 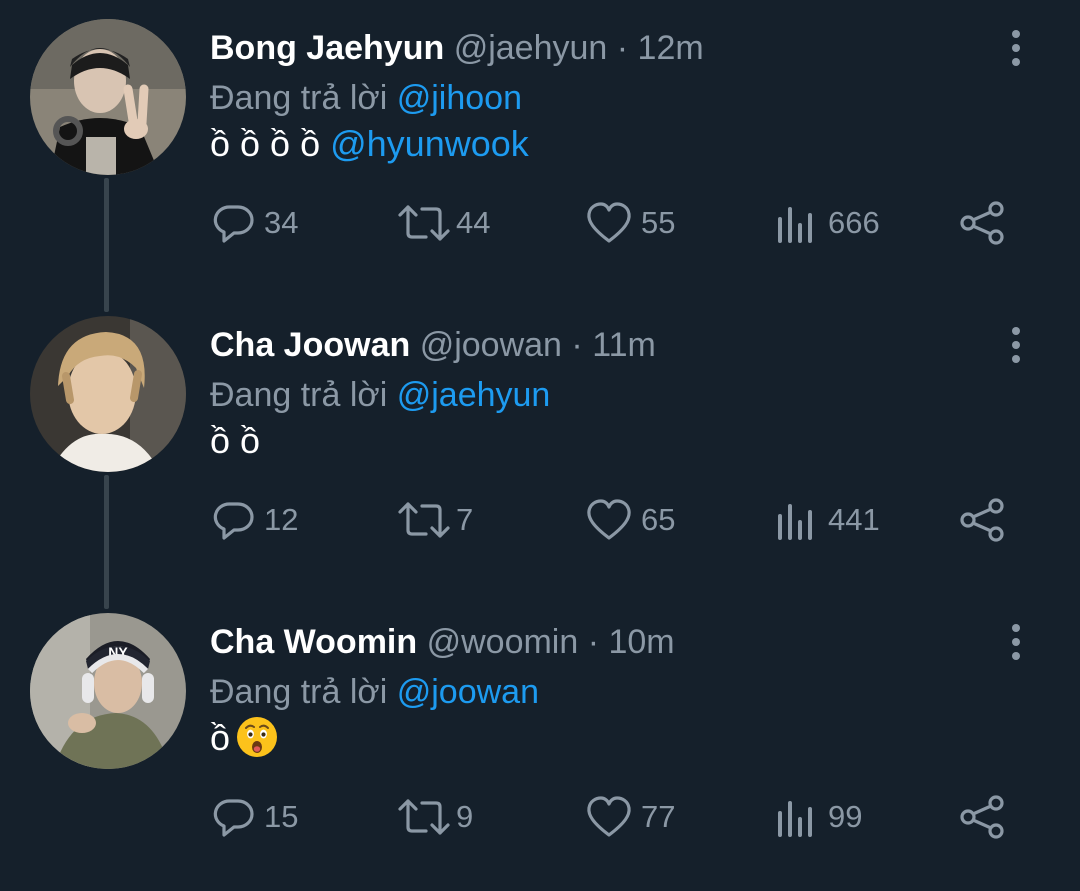 I want to click on tweet-text-content: ồ ồ, so click(x=235, y=440).